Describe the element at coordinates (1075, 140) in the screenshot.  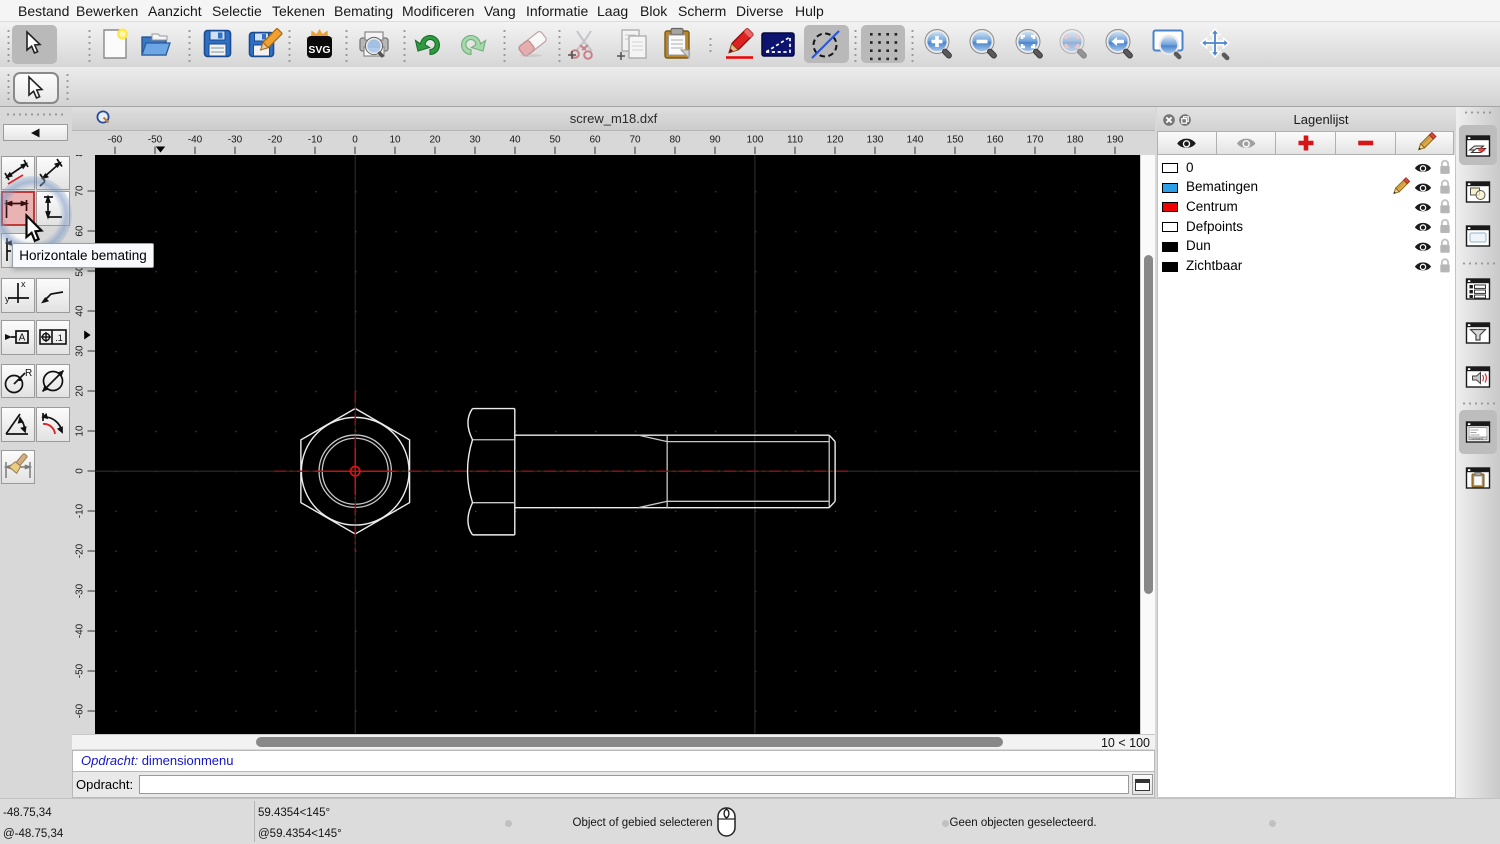
I see `svg-text: 180` at that location.